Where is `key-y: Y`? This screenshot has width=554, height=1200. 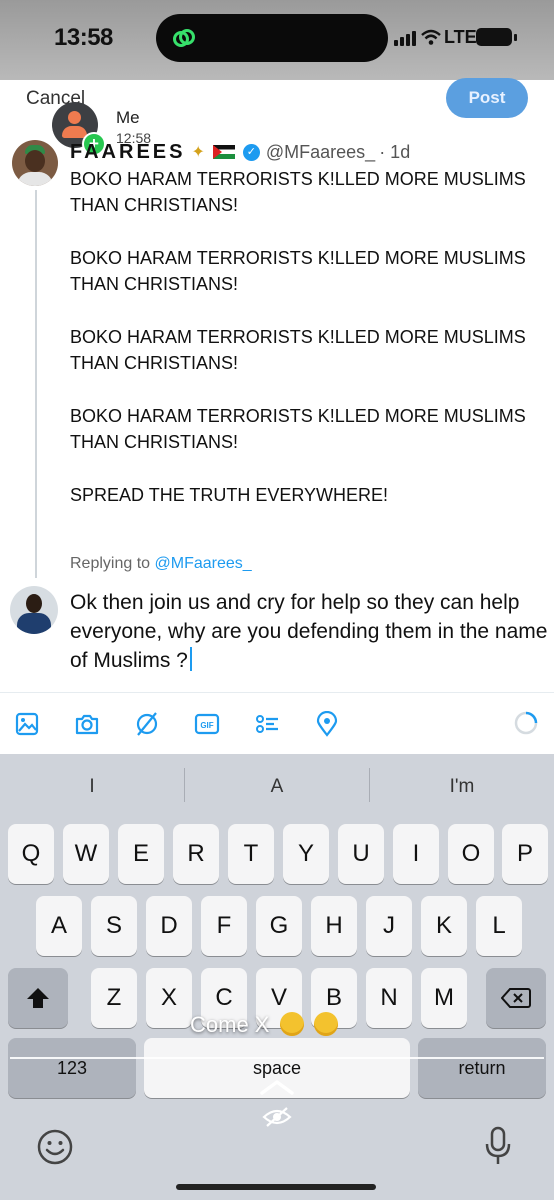
key-y: Y is located at coordinates (306, 854).